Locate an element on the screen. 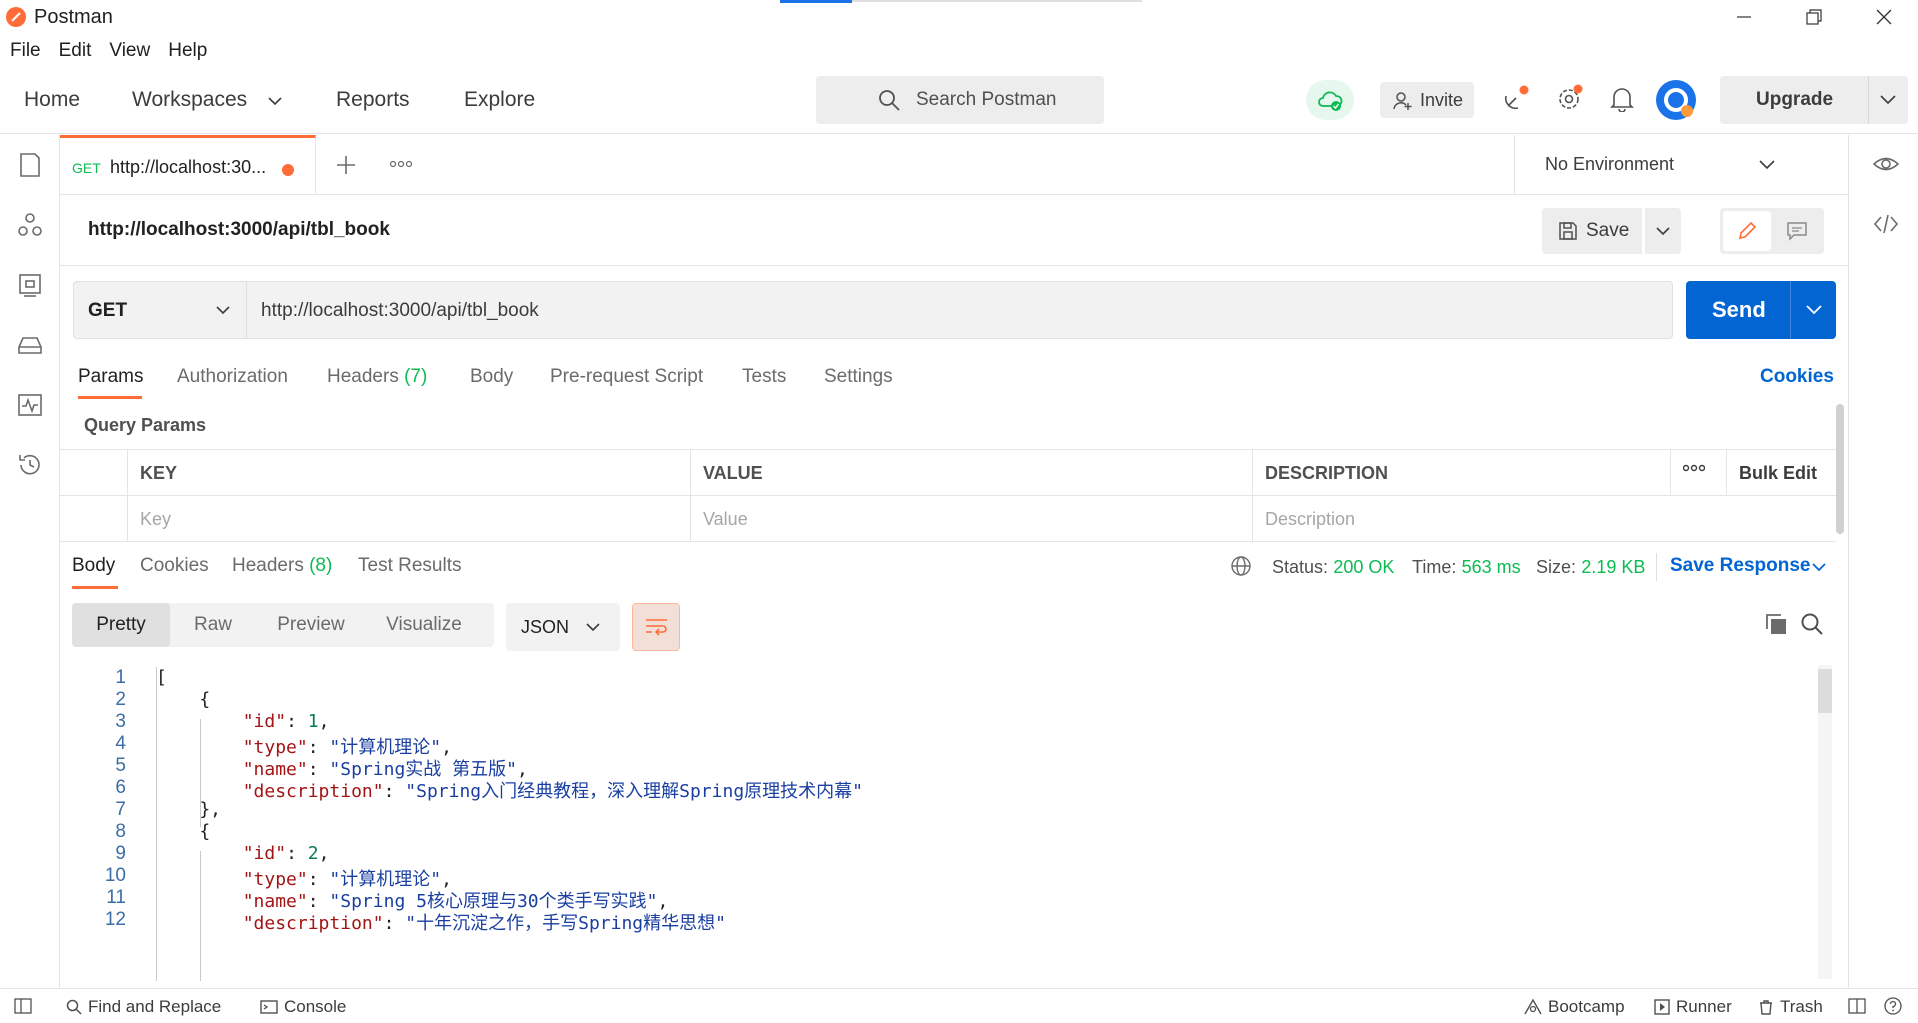  add-user-icon is located at coordinates (1402, 101).